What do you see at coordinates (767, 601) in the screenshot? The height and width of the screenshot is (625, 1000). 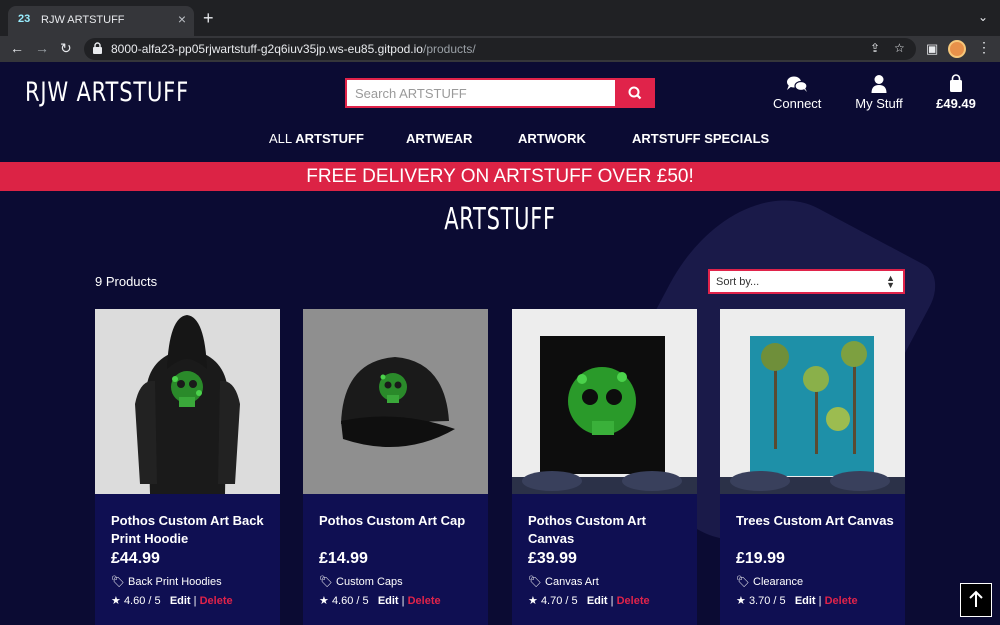 I see `product-rating: 3.70 / 5` at bounding box center [767, 601].